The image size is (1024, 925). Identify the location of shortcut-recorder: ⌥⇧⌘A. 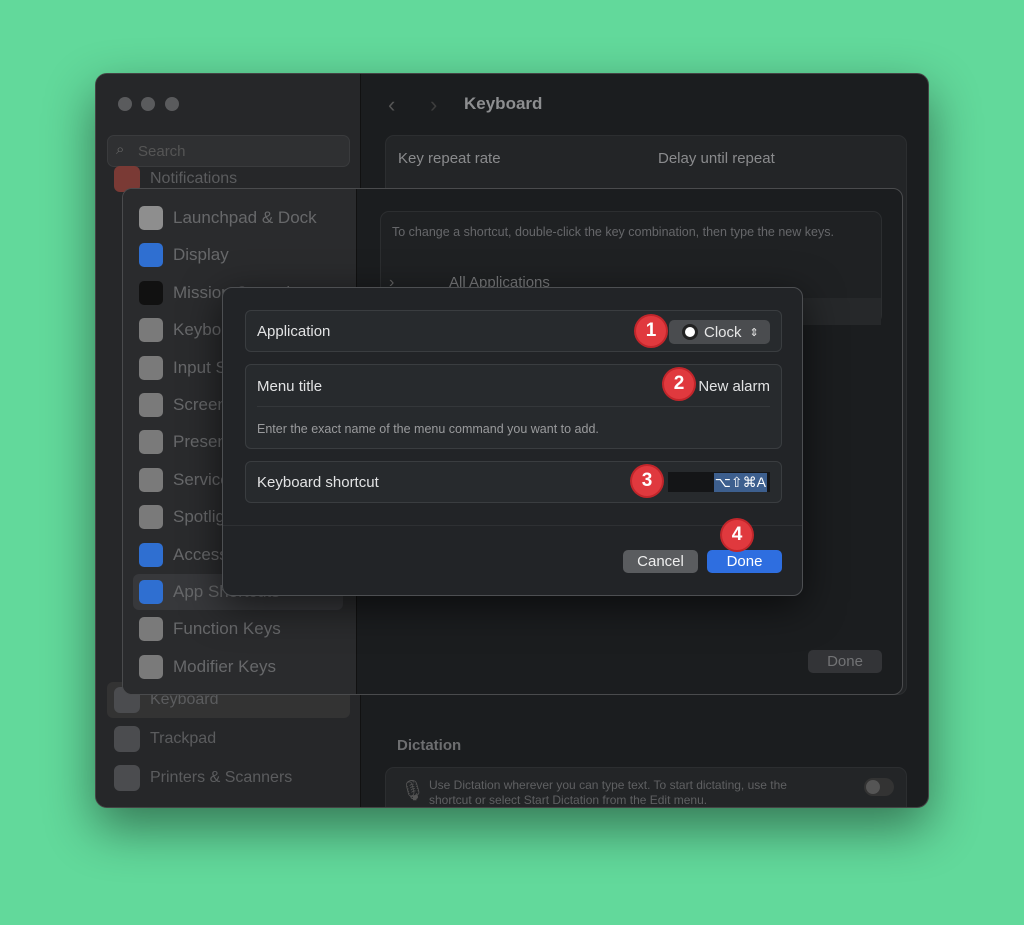
(719, 482).